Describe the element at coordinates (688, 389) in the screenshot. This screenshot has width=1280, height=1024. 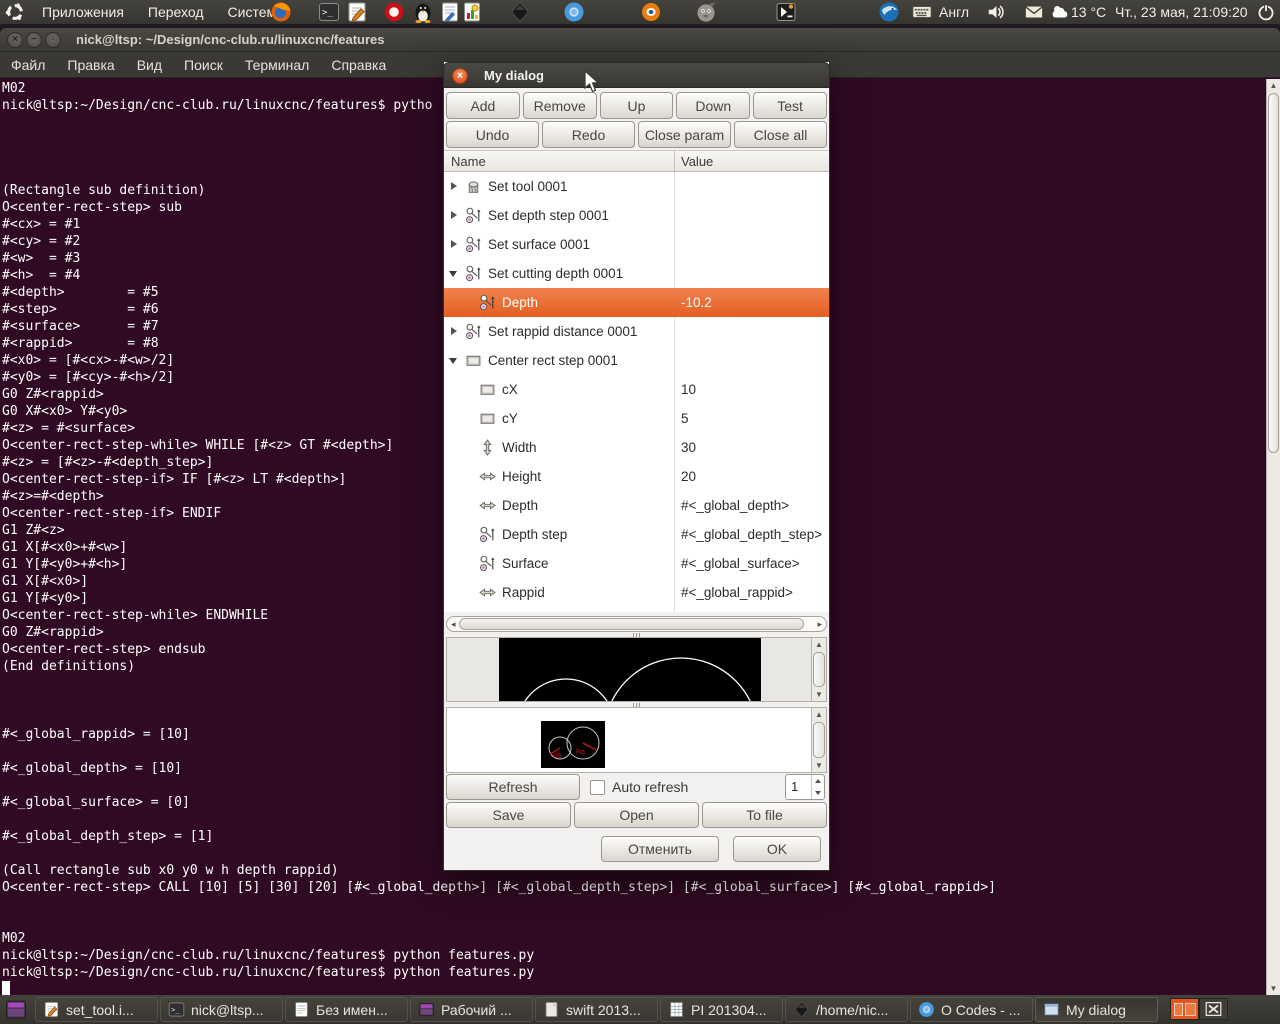
I see `tree-row-value: 10` at that location.